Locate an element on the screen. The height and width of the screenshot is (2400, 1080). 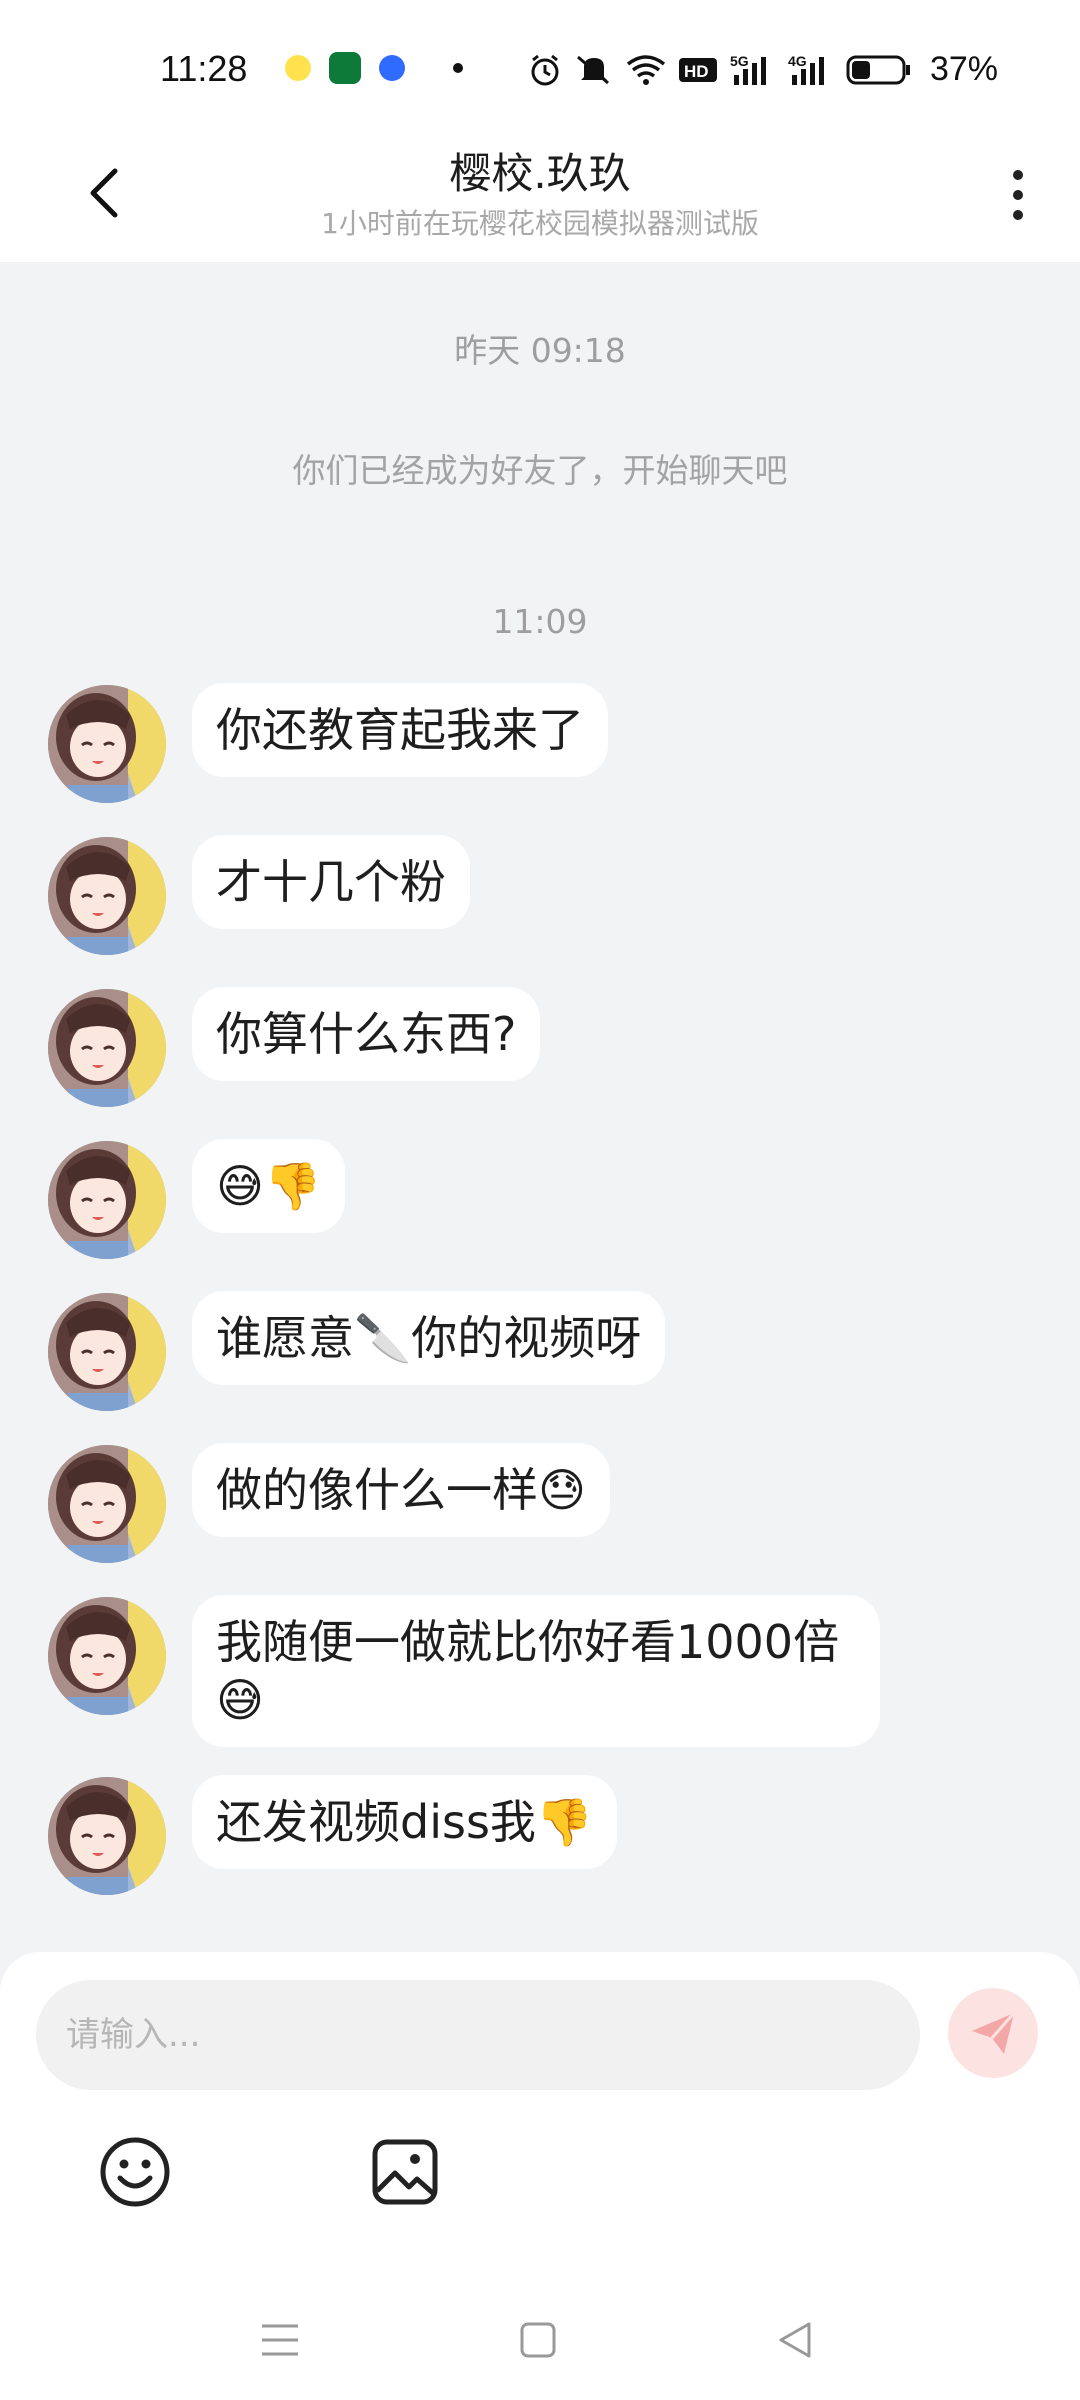
home-button is located at coordinates (538, 2340).